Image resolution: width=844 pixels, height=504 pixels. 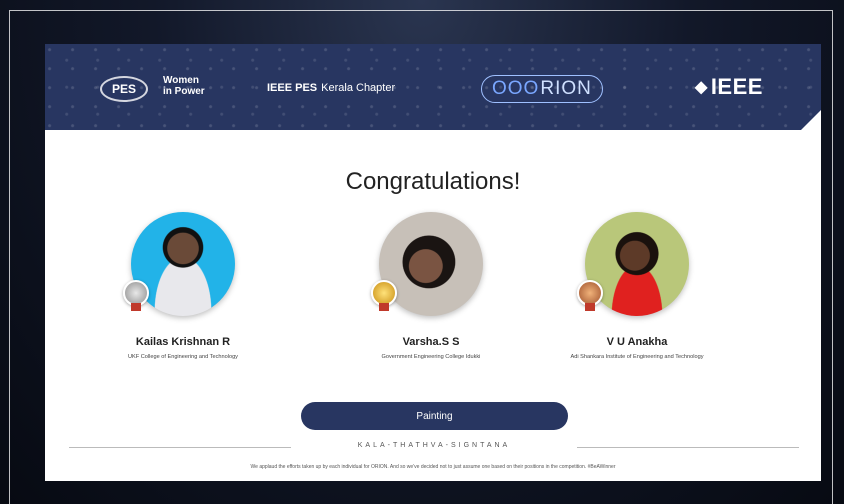 I want to click on ieee-pes-logo: PES, so click(x=124, y=89).